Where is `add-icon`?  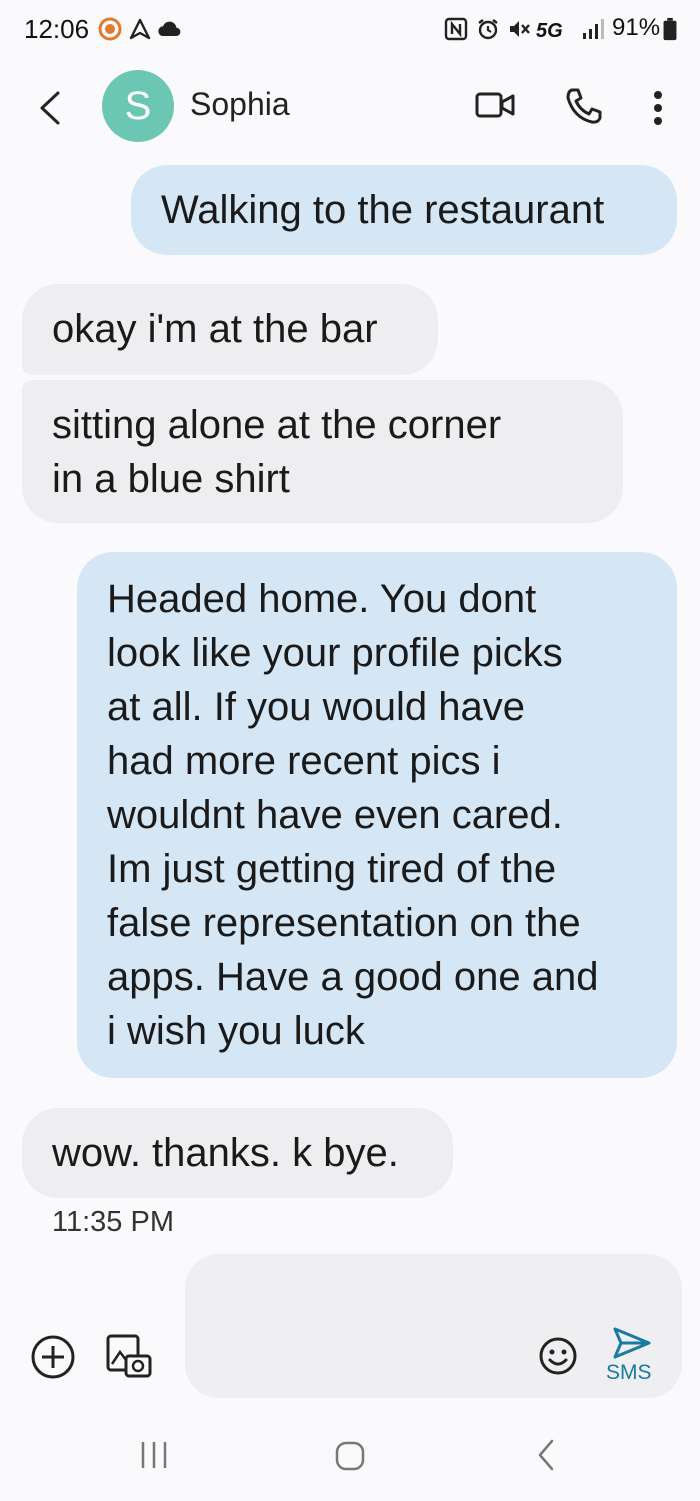
add-icon is located at coordinates (53, 1357).